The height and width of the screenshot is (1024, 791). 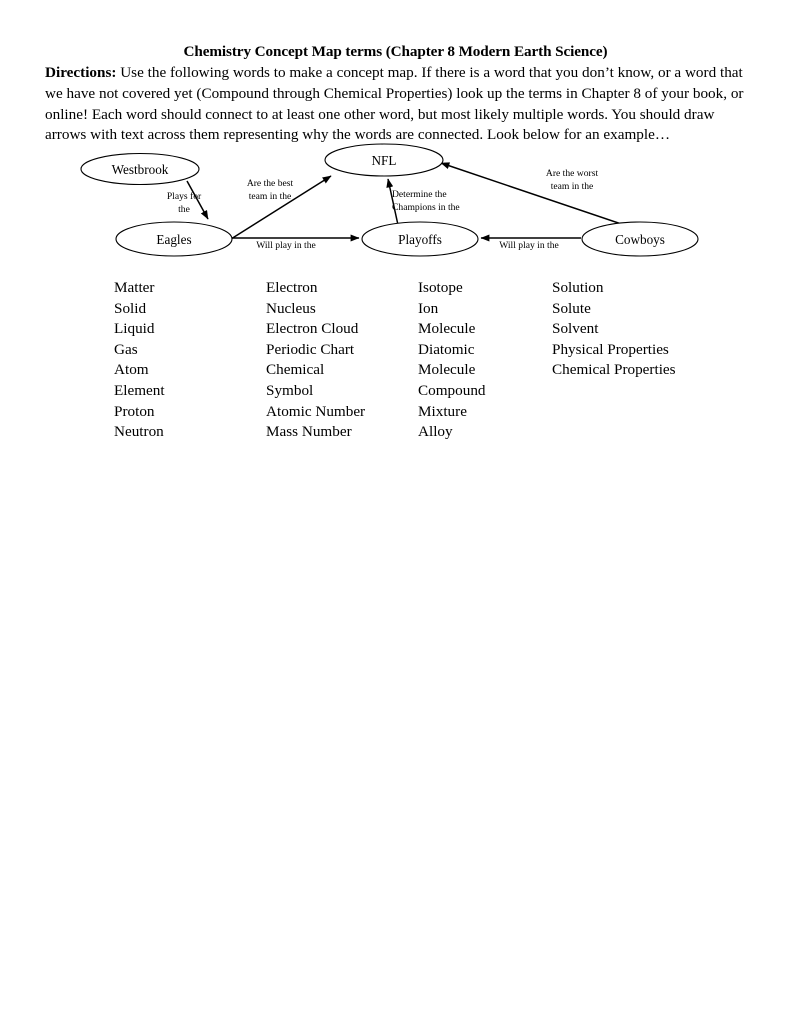 I want to click on word-item: Solid, so click(x=130, y=308).